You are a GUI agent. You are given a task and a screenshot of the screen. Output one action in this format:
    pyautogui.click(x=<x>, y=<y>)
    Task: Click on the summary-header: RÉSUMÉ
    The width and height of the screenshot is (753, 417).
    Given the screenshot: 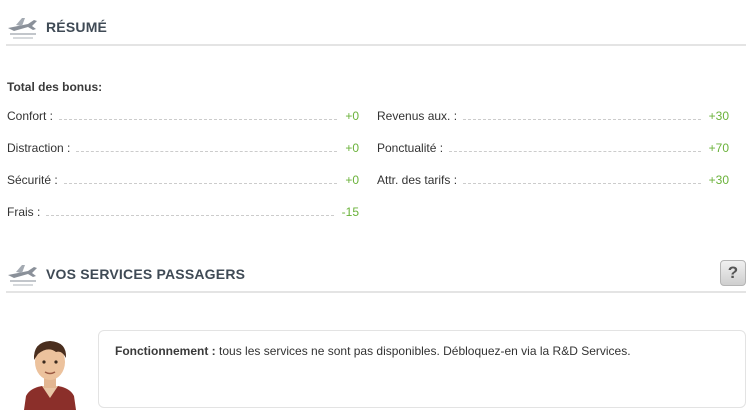 What is the action you would take?
    pyautogui.click(x=376, y=28)
    